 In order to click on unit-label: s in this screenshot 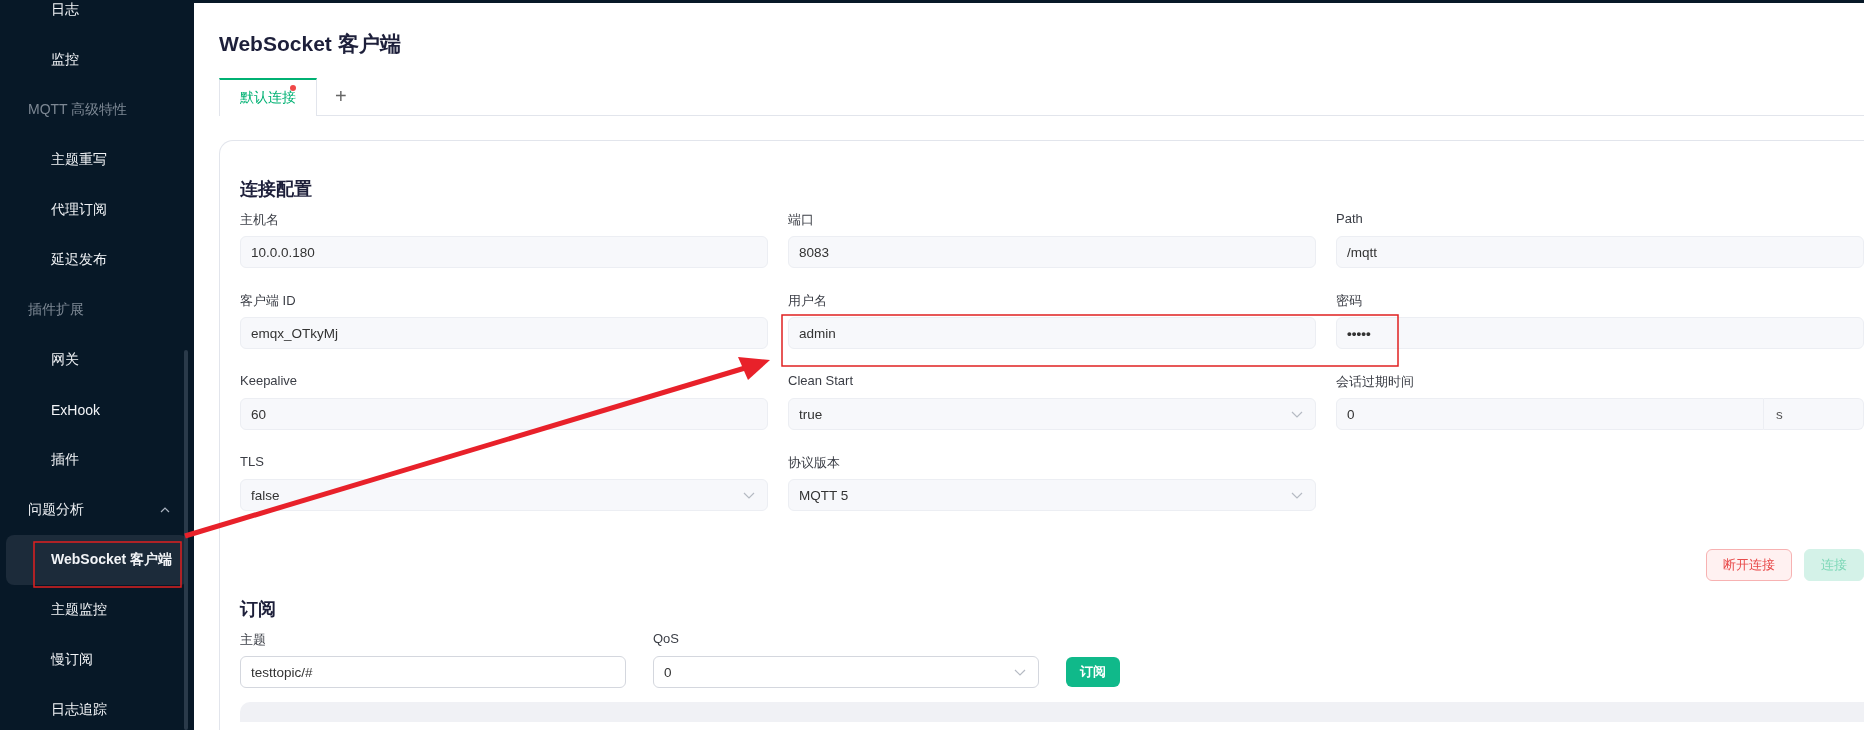, I will do `click(1814, 414)`.